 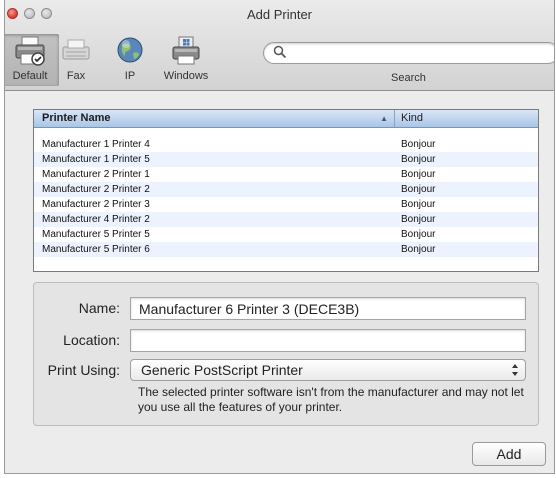 I want to click on toolbar-windows-button: Windows, so click(x=186, y=60).